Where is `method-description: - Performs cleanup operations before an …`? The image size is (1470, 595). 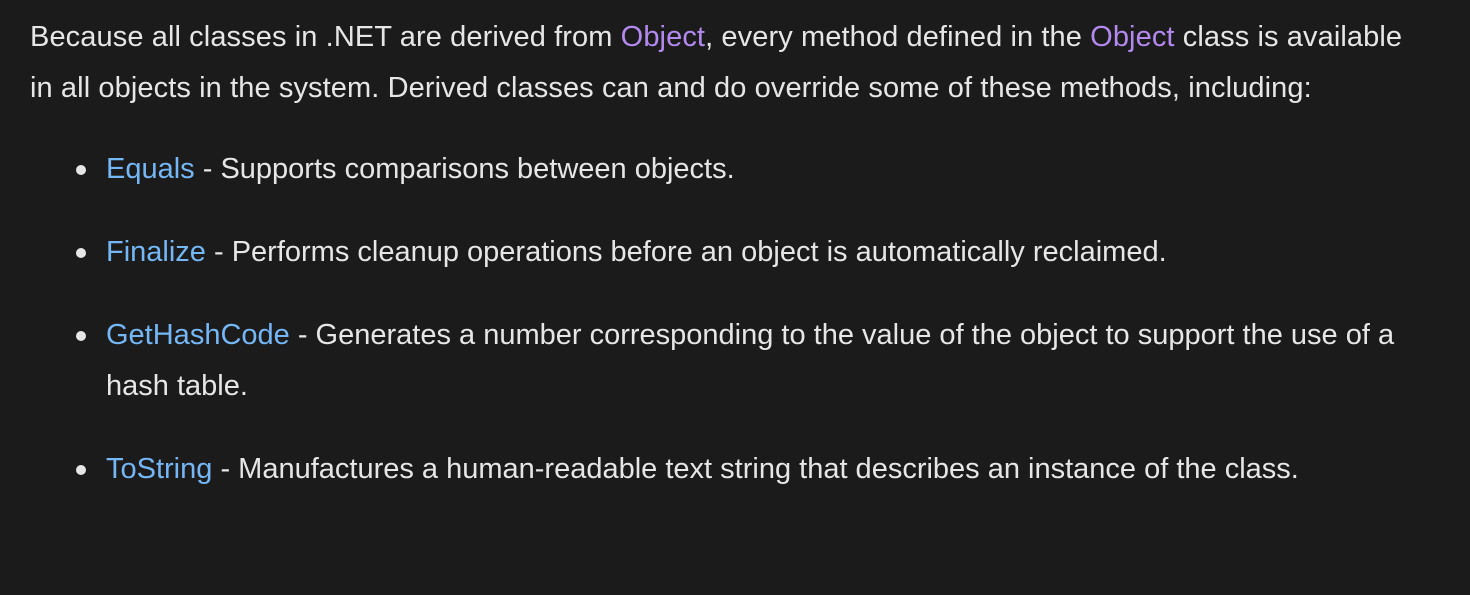 method-description: - Performs cleanup operations before an … is located at coordinates (686, 252).